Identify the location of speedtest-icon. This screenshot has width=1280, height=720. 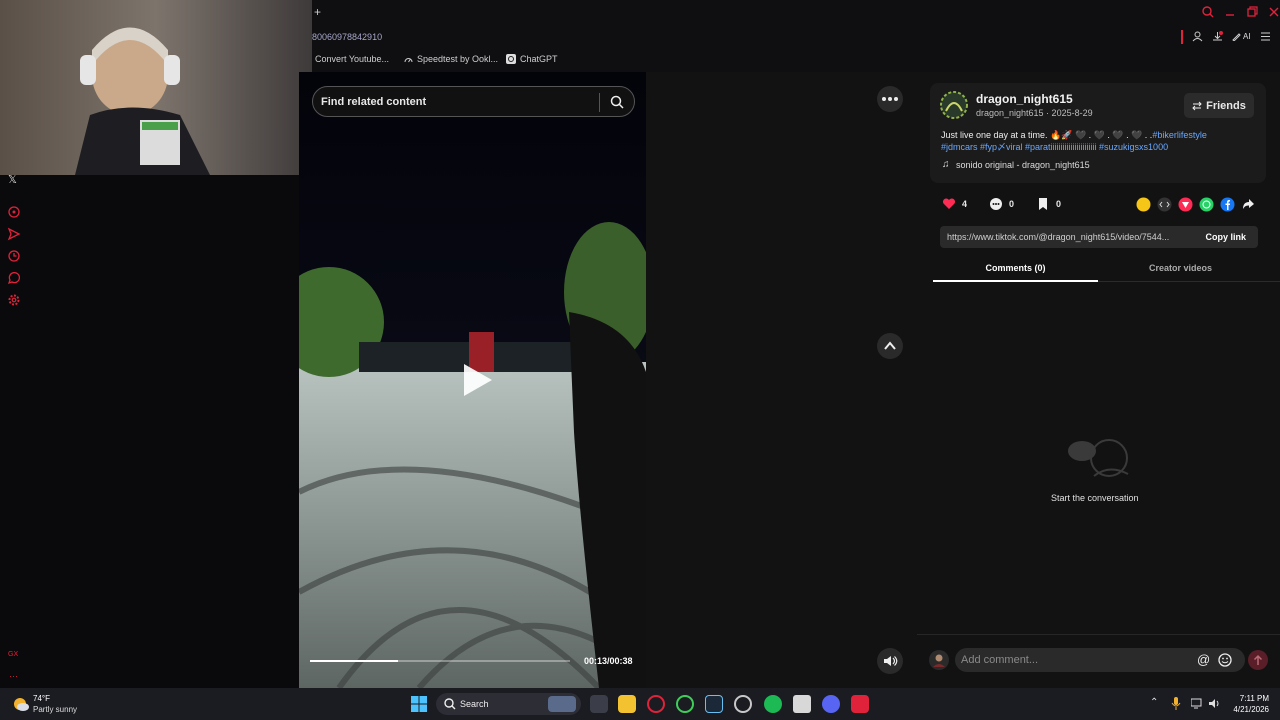
(408, 59).